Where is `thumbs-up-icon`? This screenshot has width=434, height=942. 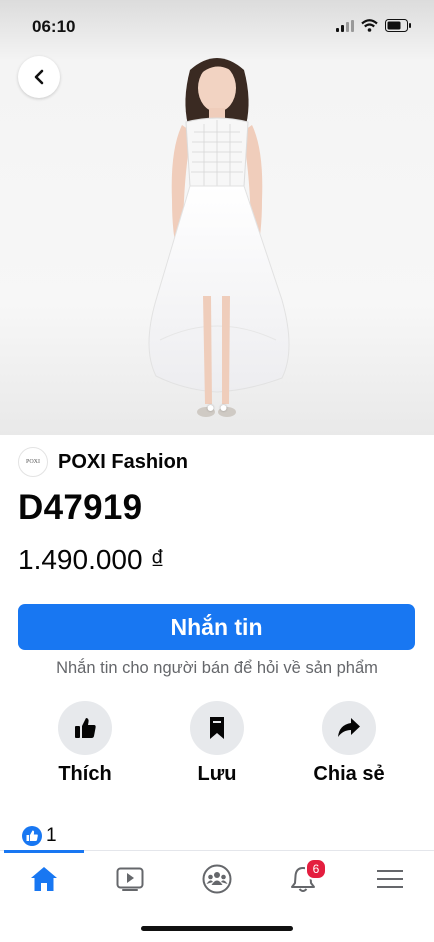 thumbs-up-icon is located at coordinates (85, 728).